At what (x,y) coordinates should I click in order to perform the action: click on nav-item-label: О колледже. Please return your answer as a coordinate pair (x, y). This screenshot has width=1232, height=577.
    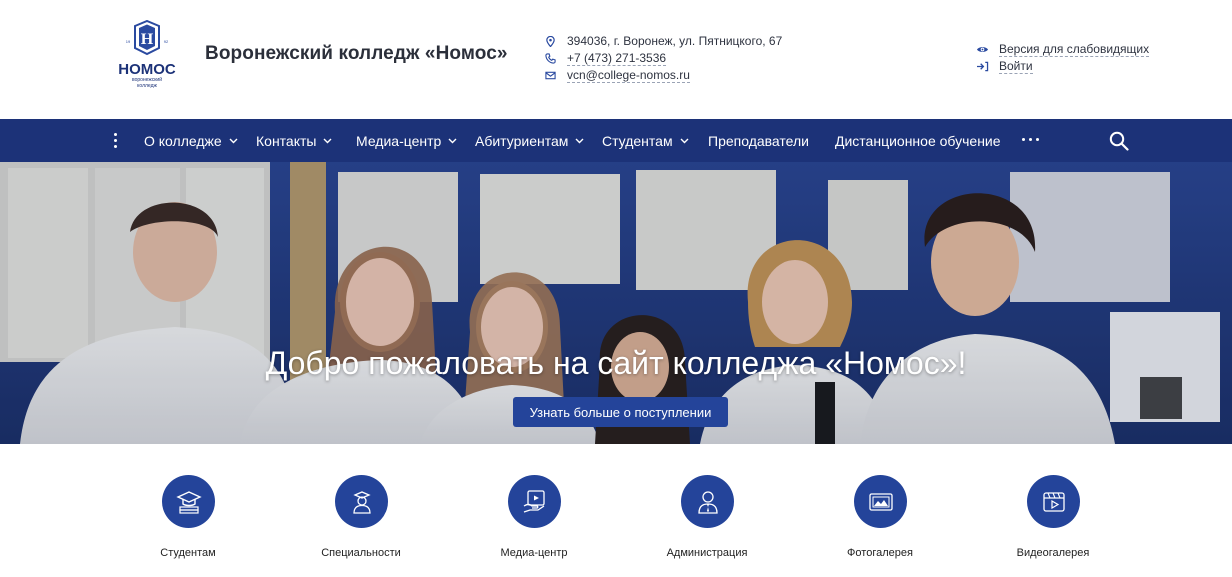
    Looking at the image, I should click on (183, 140).